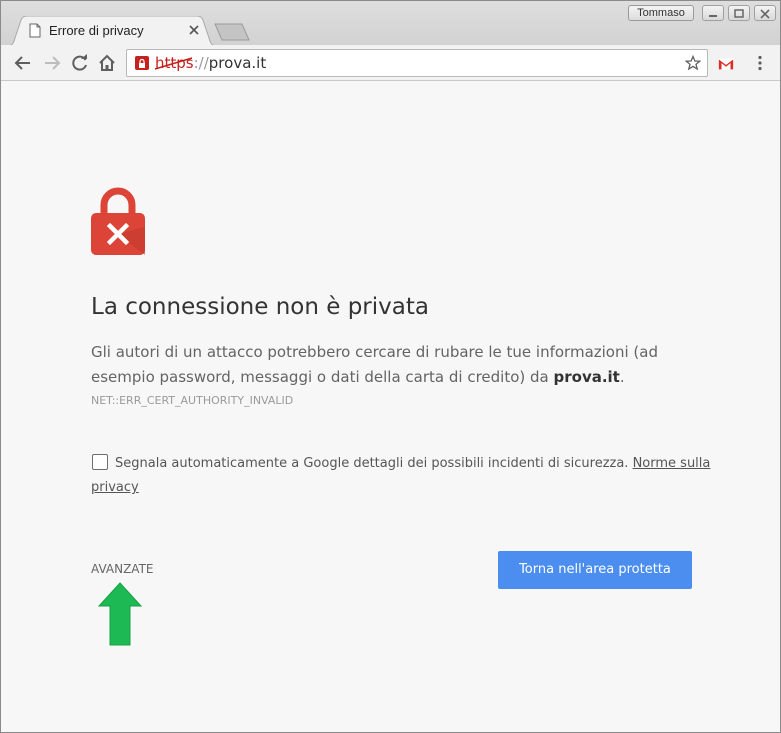 Image resolution: width=781 pixels, height=733 pixels. Describe the element at coordinates (760, 63) in the screenshot. I see `menu-dots-icon` at that location.